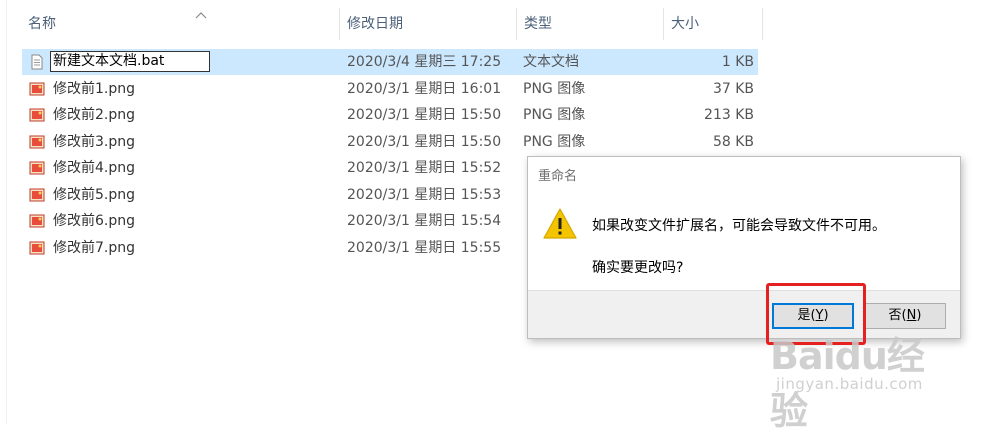  I want to click on file-name: 修改前6.png, so click(94, 221).